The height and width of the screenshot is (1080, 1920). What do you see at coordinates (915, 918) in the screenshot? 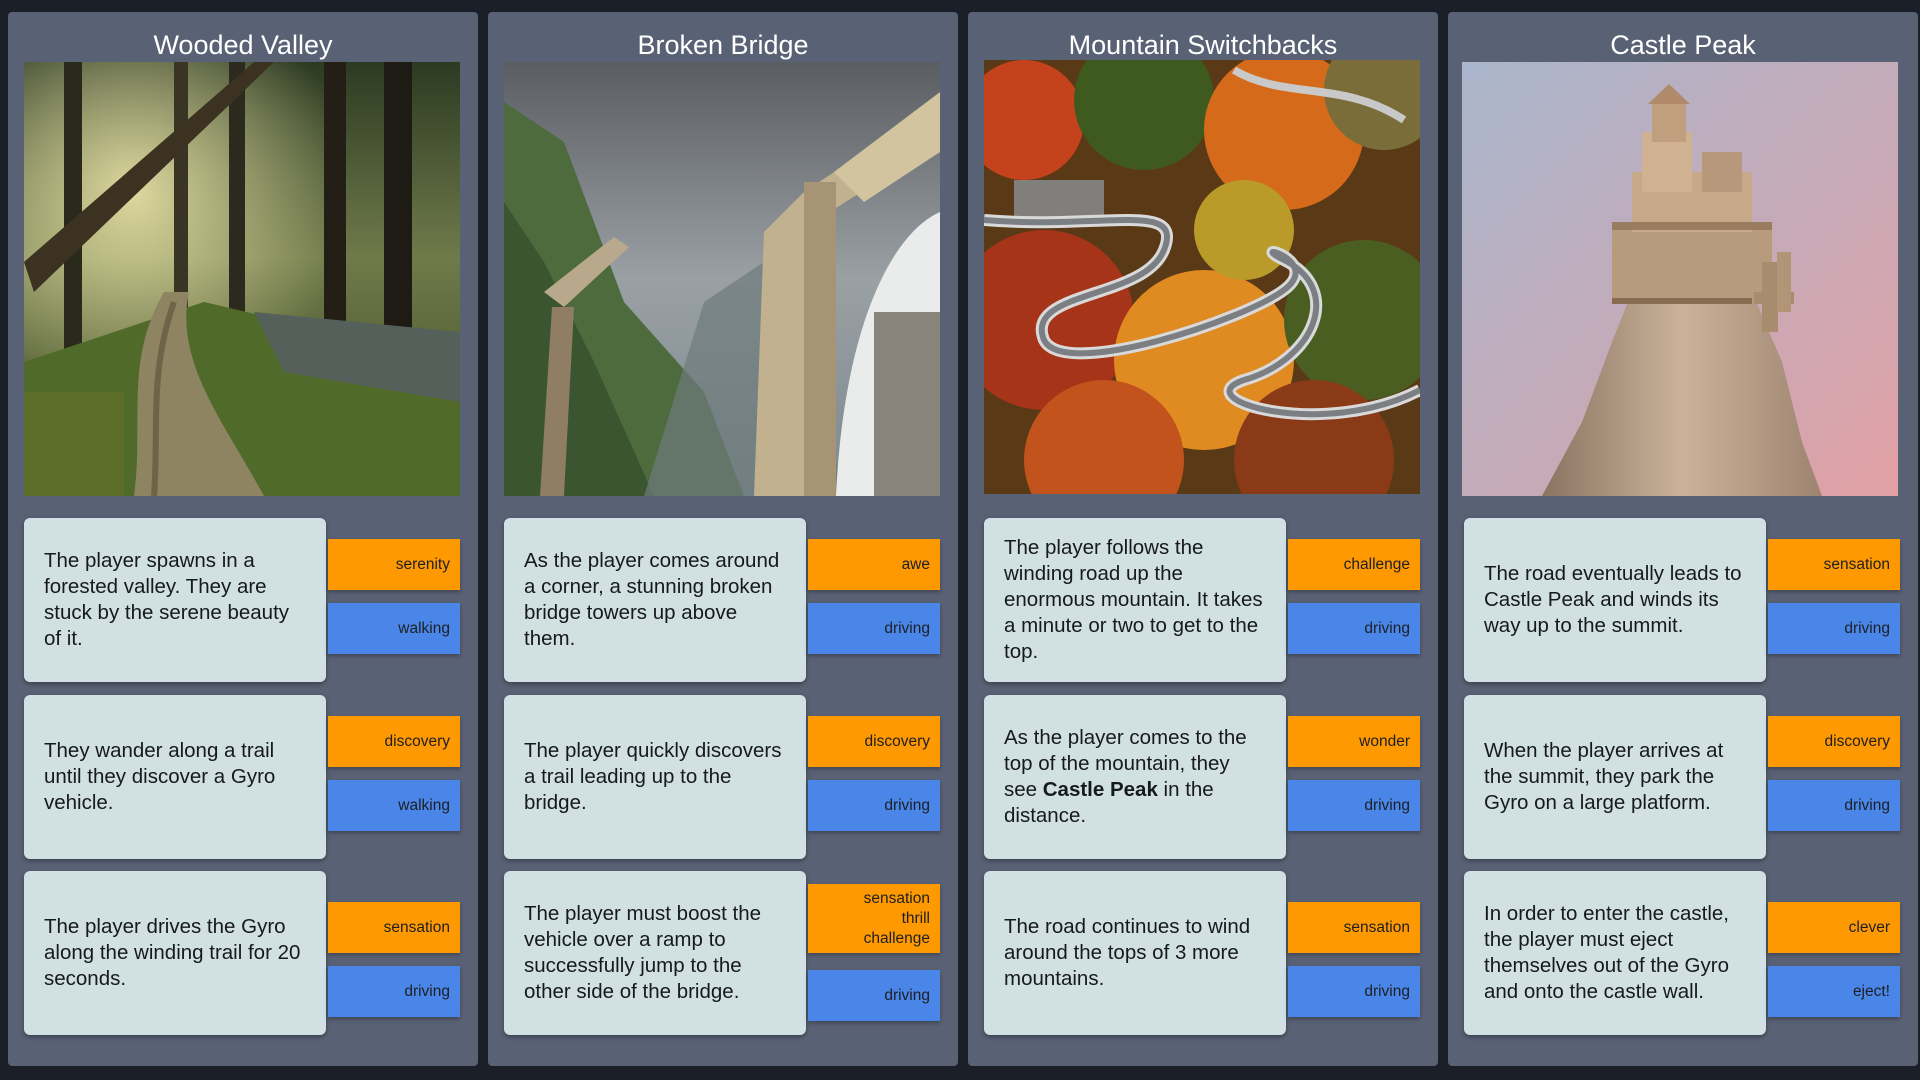
I see `emotion-tag: thrill` at bounding box center [915, 918].